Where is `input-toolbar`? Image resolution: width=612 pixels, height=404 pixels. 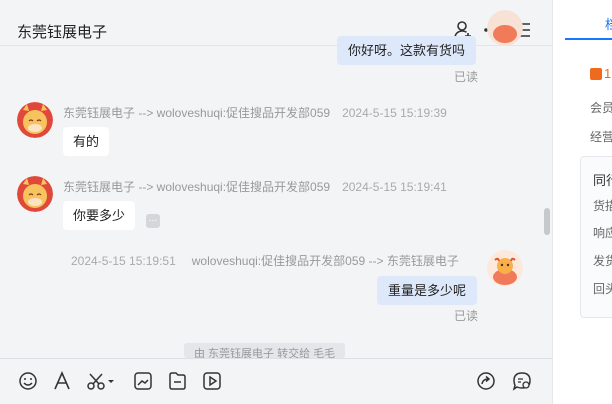 input-toolbar is located at coordinates (276, 381).